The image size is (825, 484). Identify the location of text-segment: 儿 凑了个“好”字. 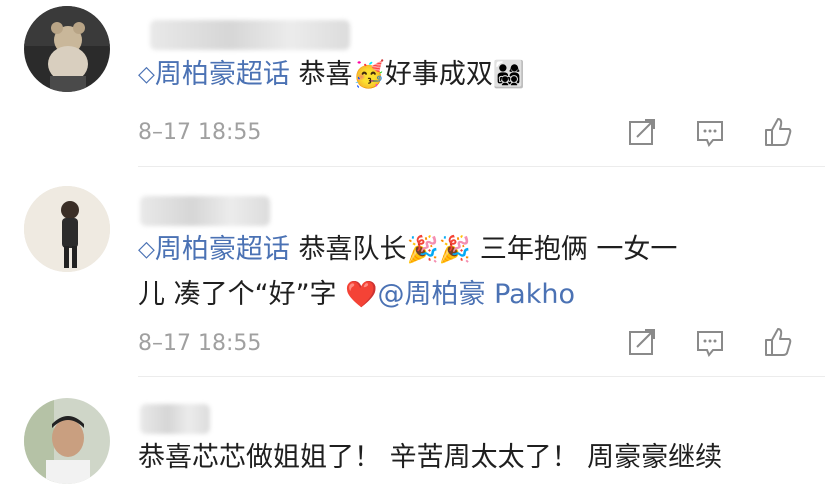
(242, 294).